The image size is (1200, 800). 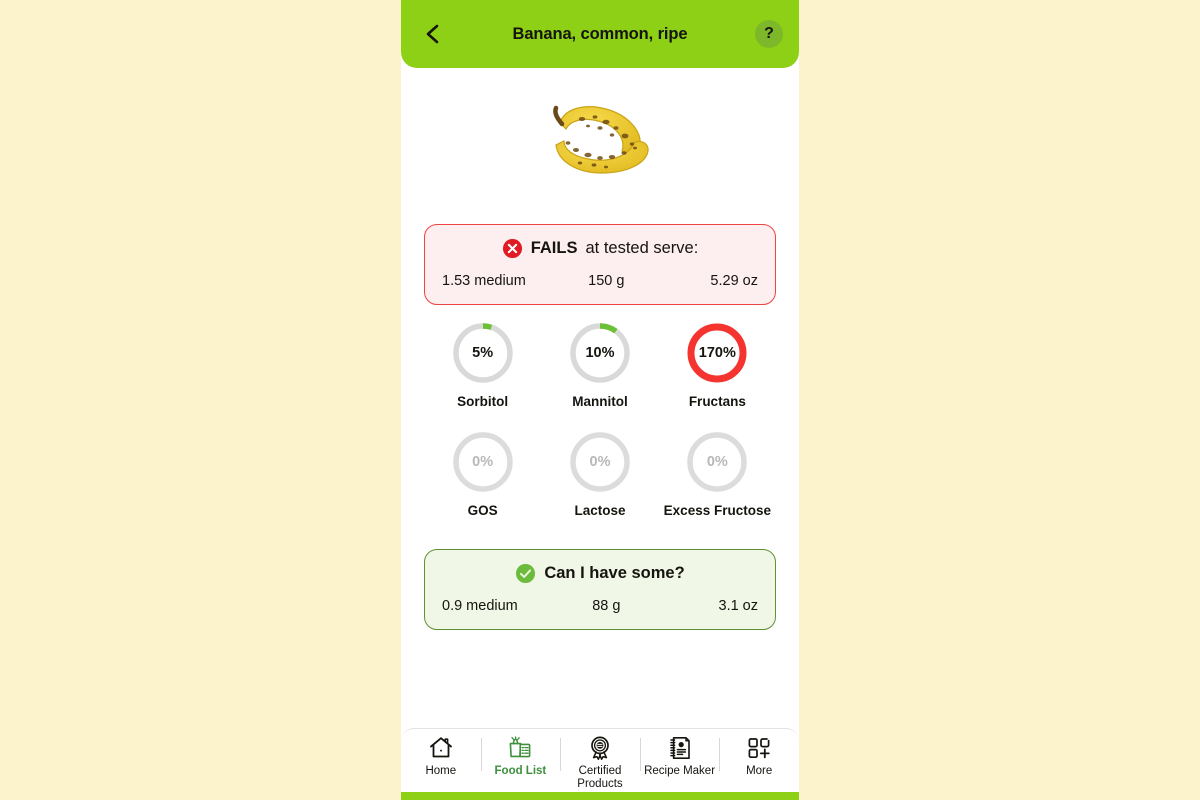 I want to click on ripe-banana-image, so click(x=601, y=139).